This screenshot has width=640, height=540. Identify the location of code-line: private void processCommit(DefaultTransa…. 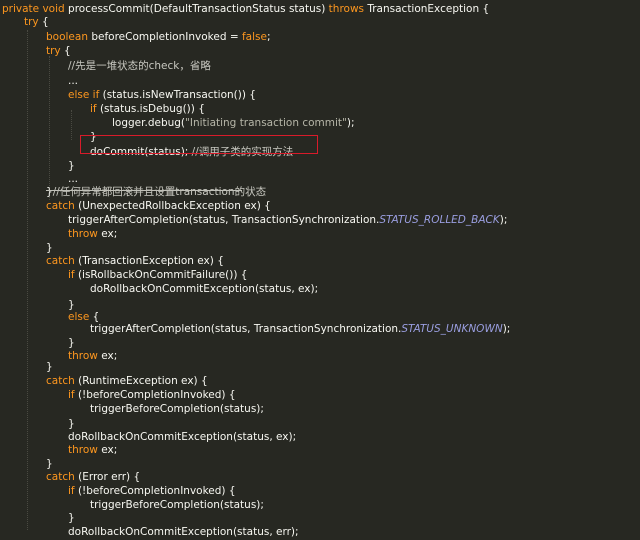
(245, 9).